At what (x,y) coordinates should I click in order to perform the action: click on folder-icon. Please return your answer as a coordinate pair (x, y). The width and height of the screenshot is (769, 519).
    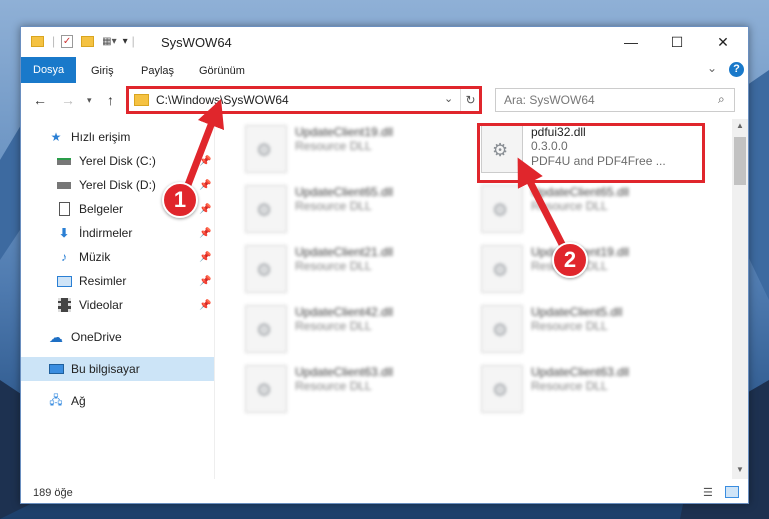
    Looking at the image, I should click on (37, 41).